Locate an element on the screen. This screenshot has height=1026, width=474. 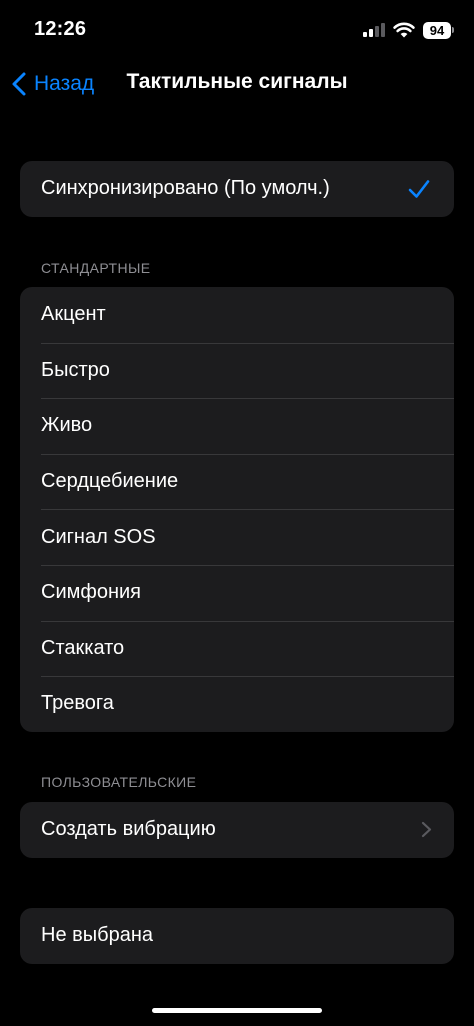
navigation-bar: Тактильные сигналы Назад is located at coordinates (237, 84).